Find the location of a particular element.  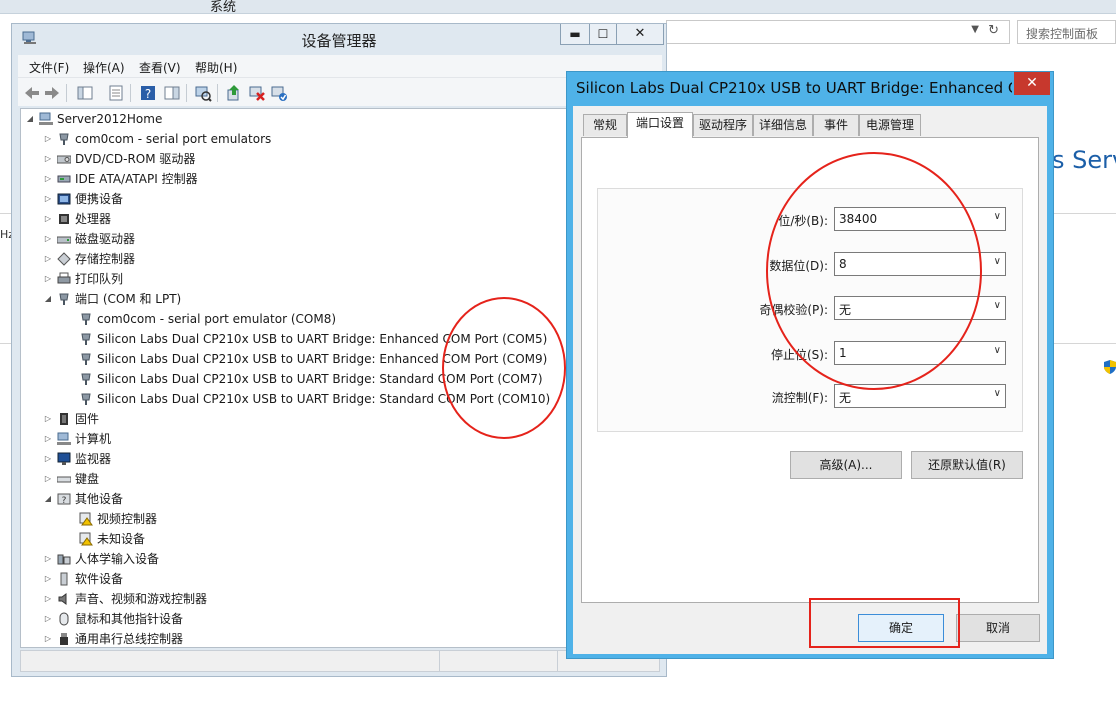

background-brand-text: s Serv is located at coordinates (1084, 160).